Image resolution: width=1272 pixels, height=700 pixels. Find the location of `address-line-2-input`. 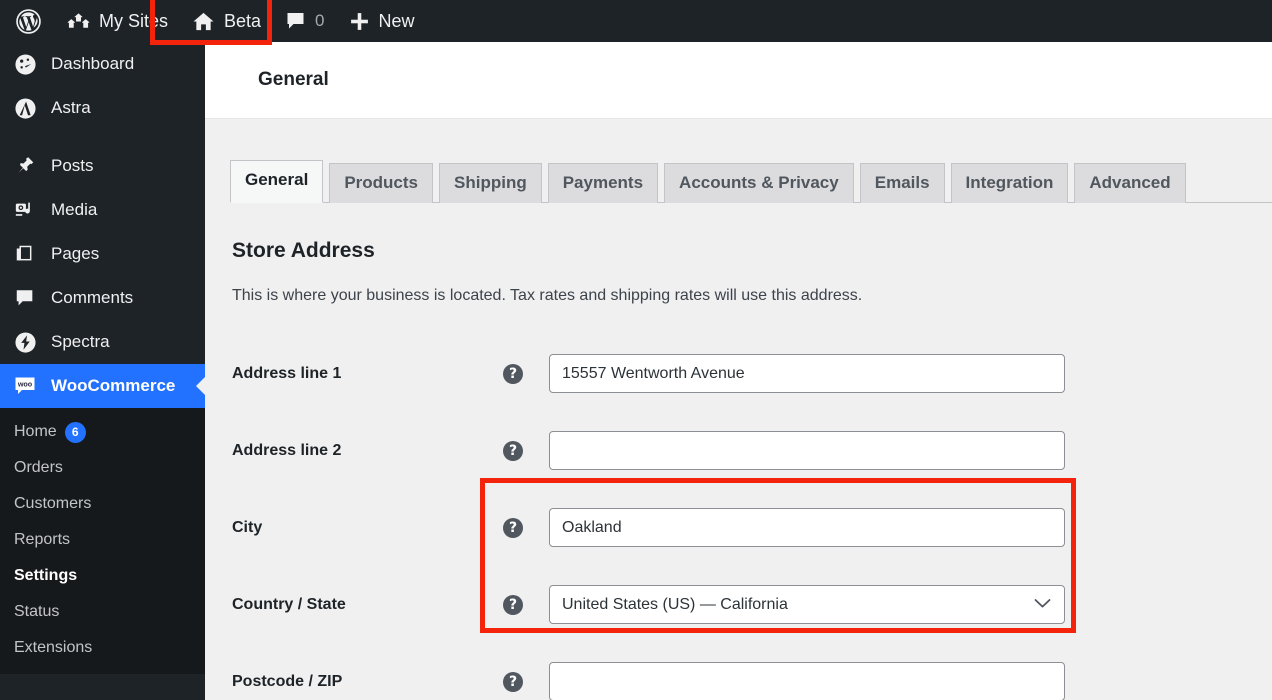

address-line-2-input is located at coordinates (807, 450).